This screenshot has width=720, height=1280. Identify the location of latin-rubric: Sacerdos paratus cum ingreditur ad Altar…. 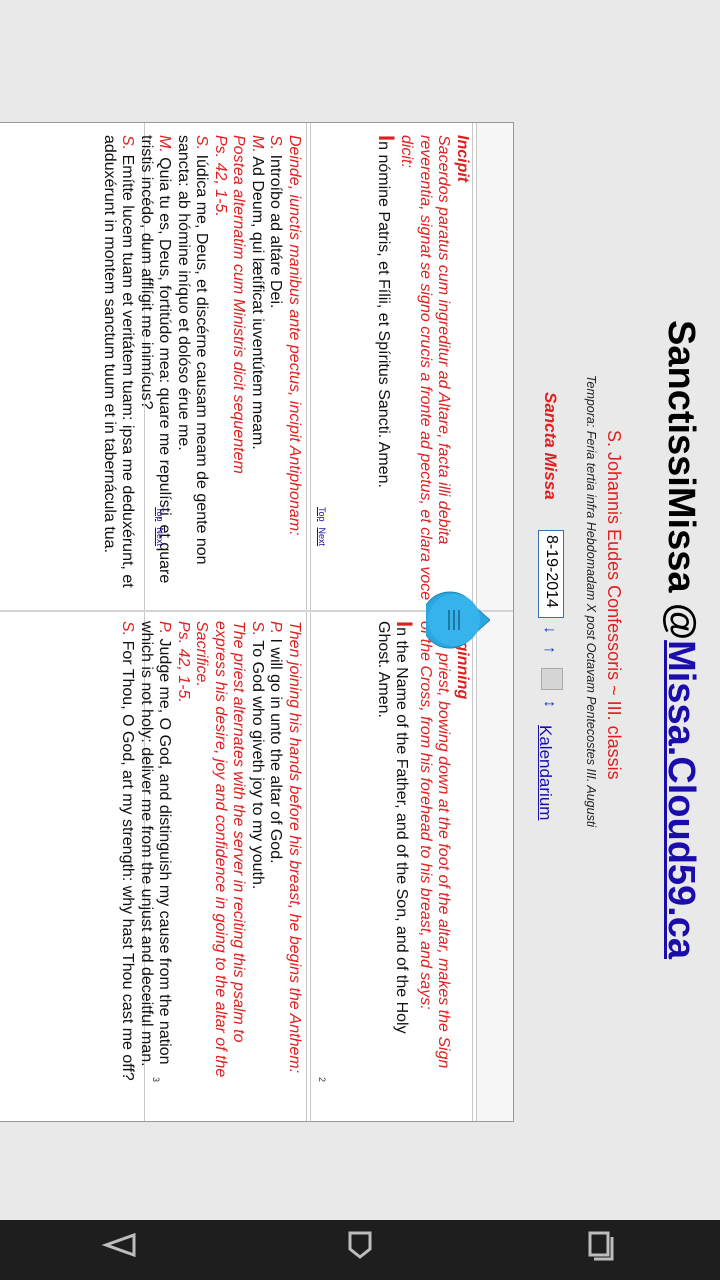
(425, 368).